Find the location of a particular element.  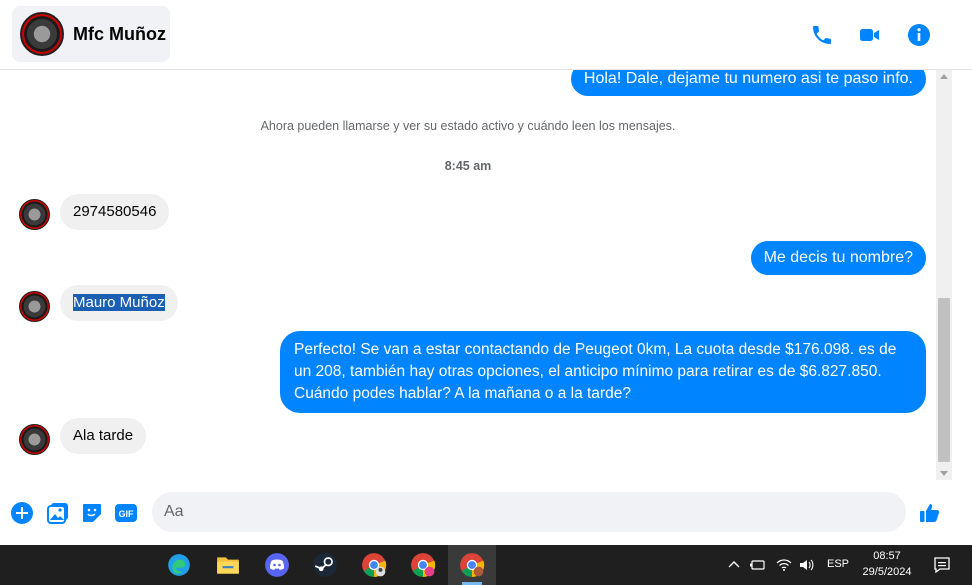

gif-label: GIF is located at coordinates (127, 514).